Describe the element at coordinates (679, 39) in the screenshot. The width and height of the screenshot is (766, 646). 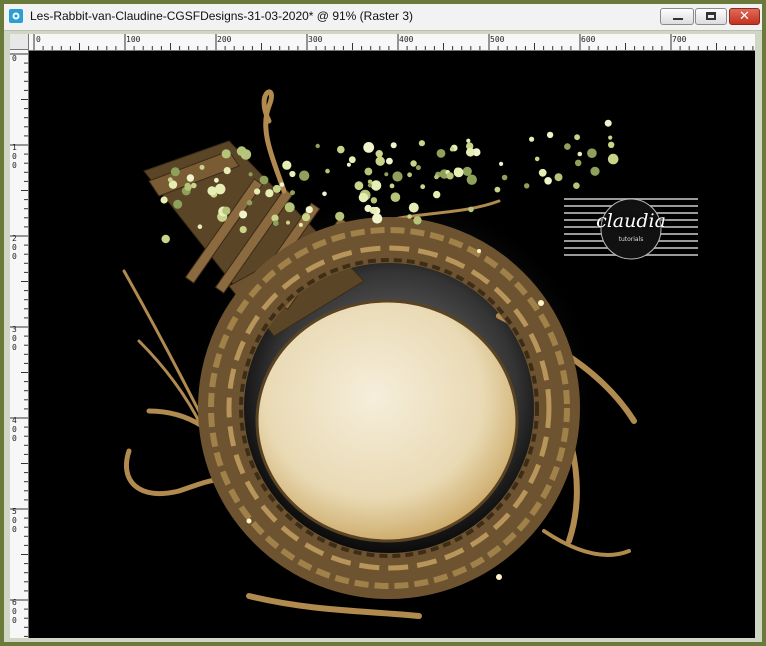
I see `ruler-label-700: 700` at that location.